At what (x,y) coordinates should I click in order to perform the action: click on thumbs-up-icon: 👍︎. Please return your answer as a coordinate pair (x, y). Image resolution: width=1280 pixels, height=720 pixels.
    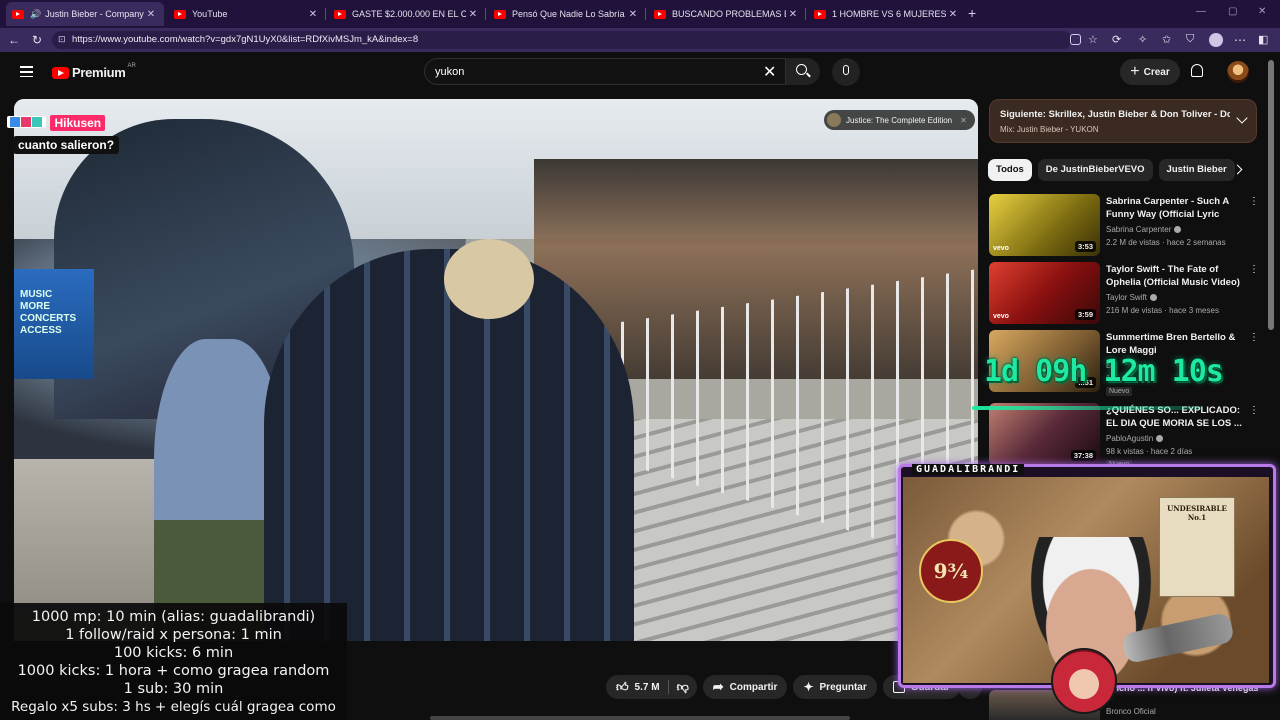
    Looking at the image, I should click on (622, 687).